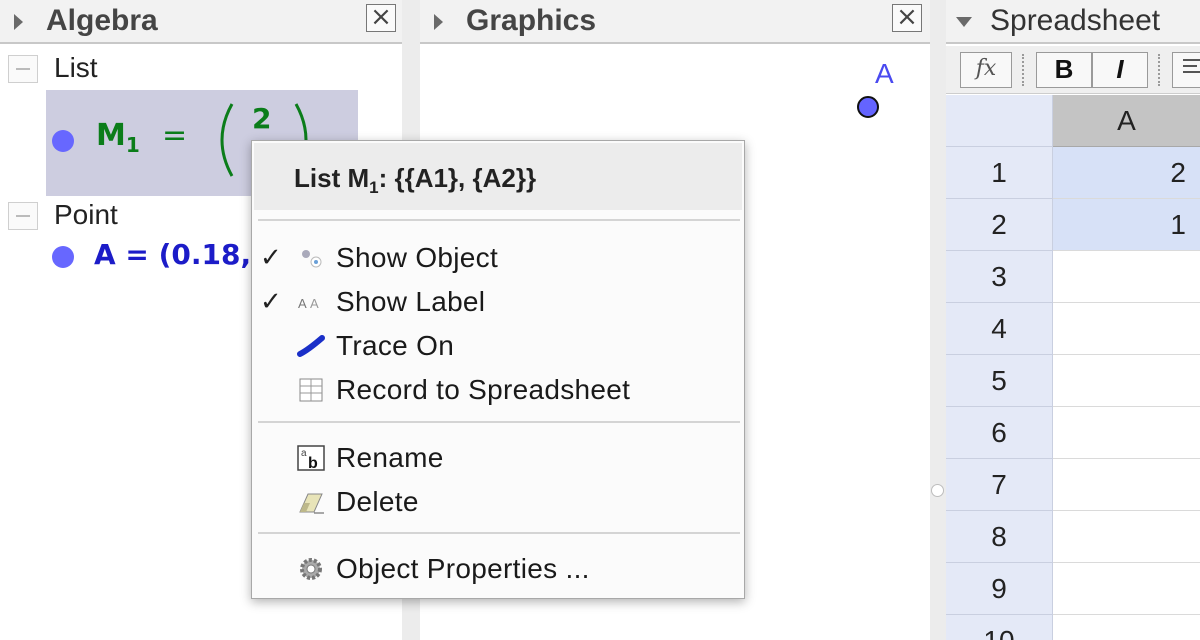  What do you see at coordinates (1126, 627) in the screenshot?
I see `cell-a10` at bounding box center [1126, 627].